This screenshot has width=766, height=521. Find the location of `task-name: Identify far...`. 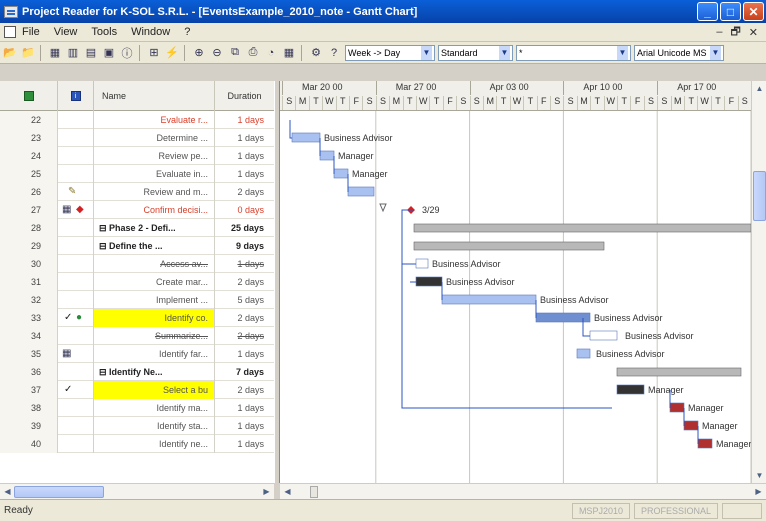

task-name: Identify far... is located at coordinates (154, 354).